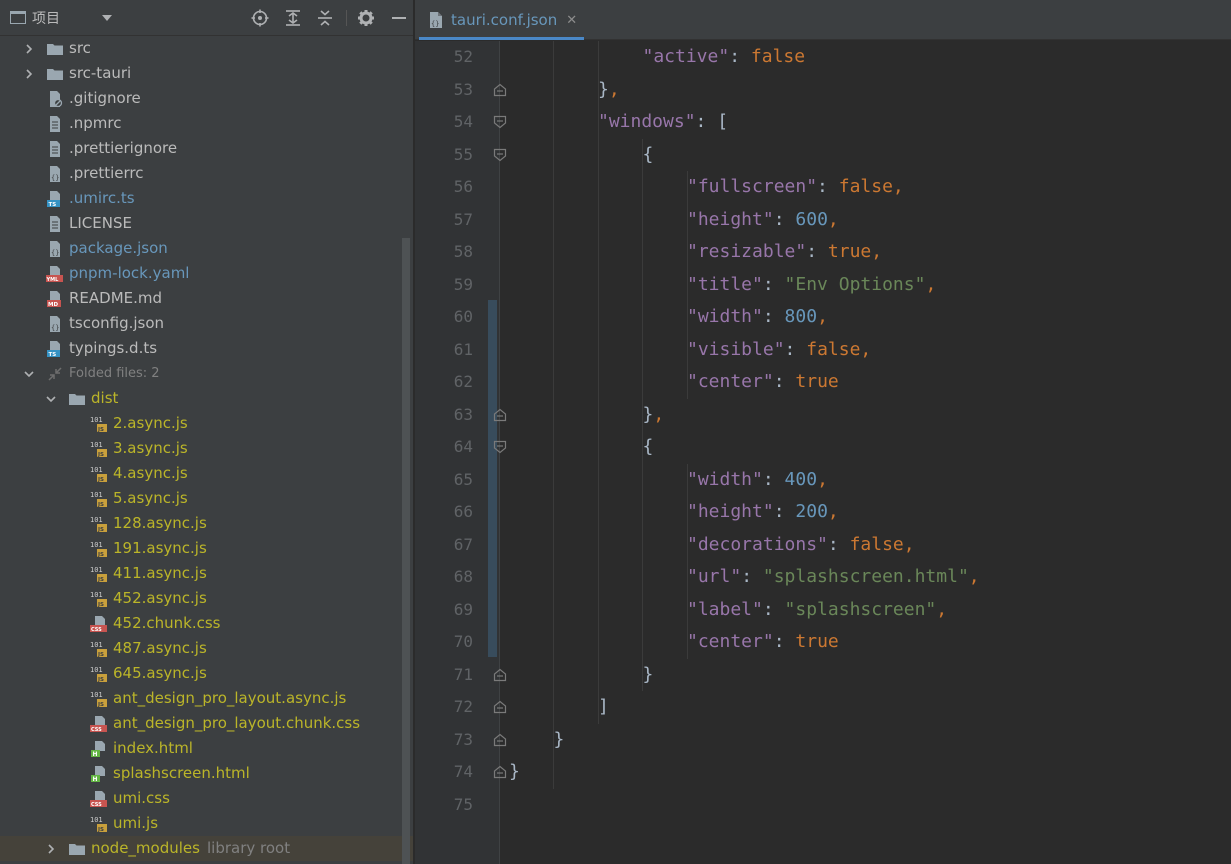 The width and height of the screenshot is (1231, 864). I want to click on tree-item: .gitignore, so click(206, 98).